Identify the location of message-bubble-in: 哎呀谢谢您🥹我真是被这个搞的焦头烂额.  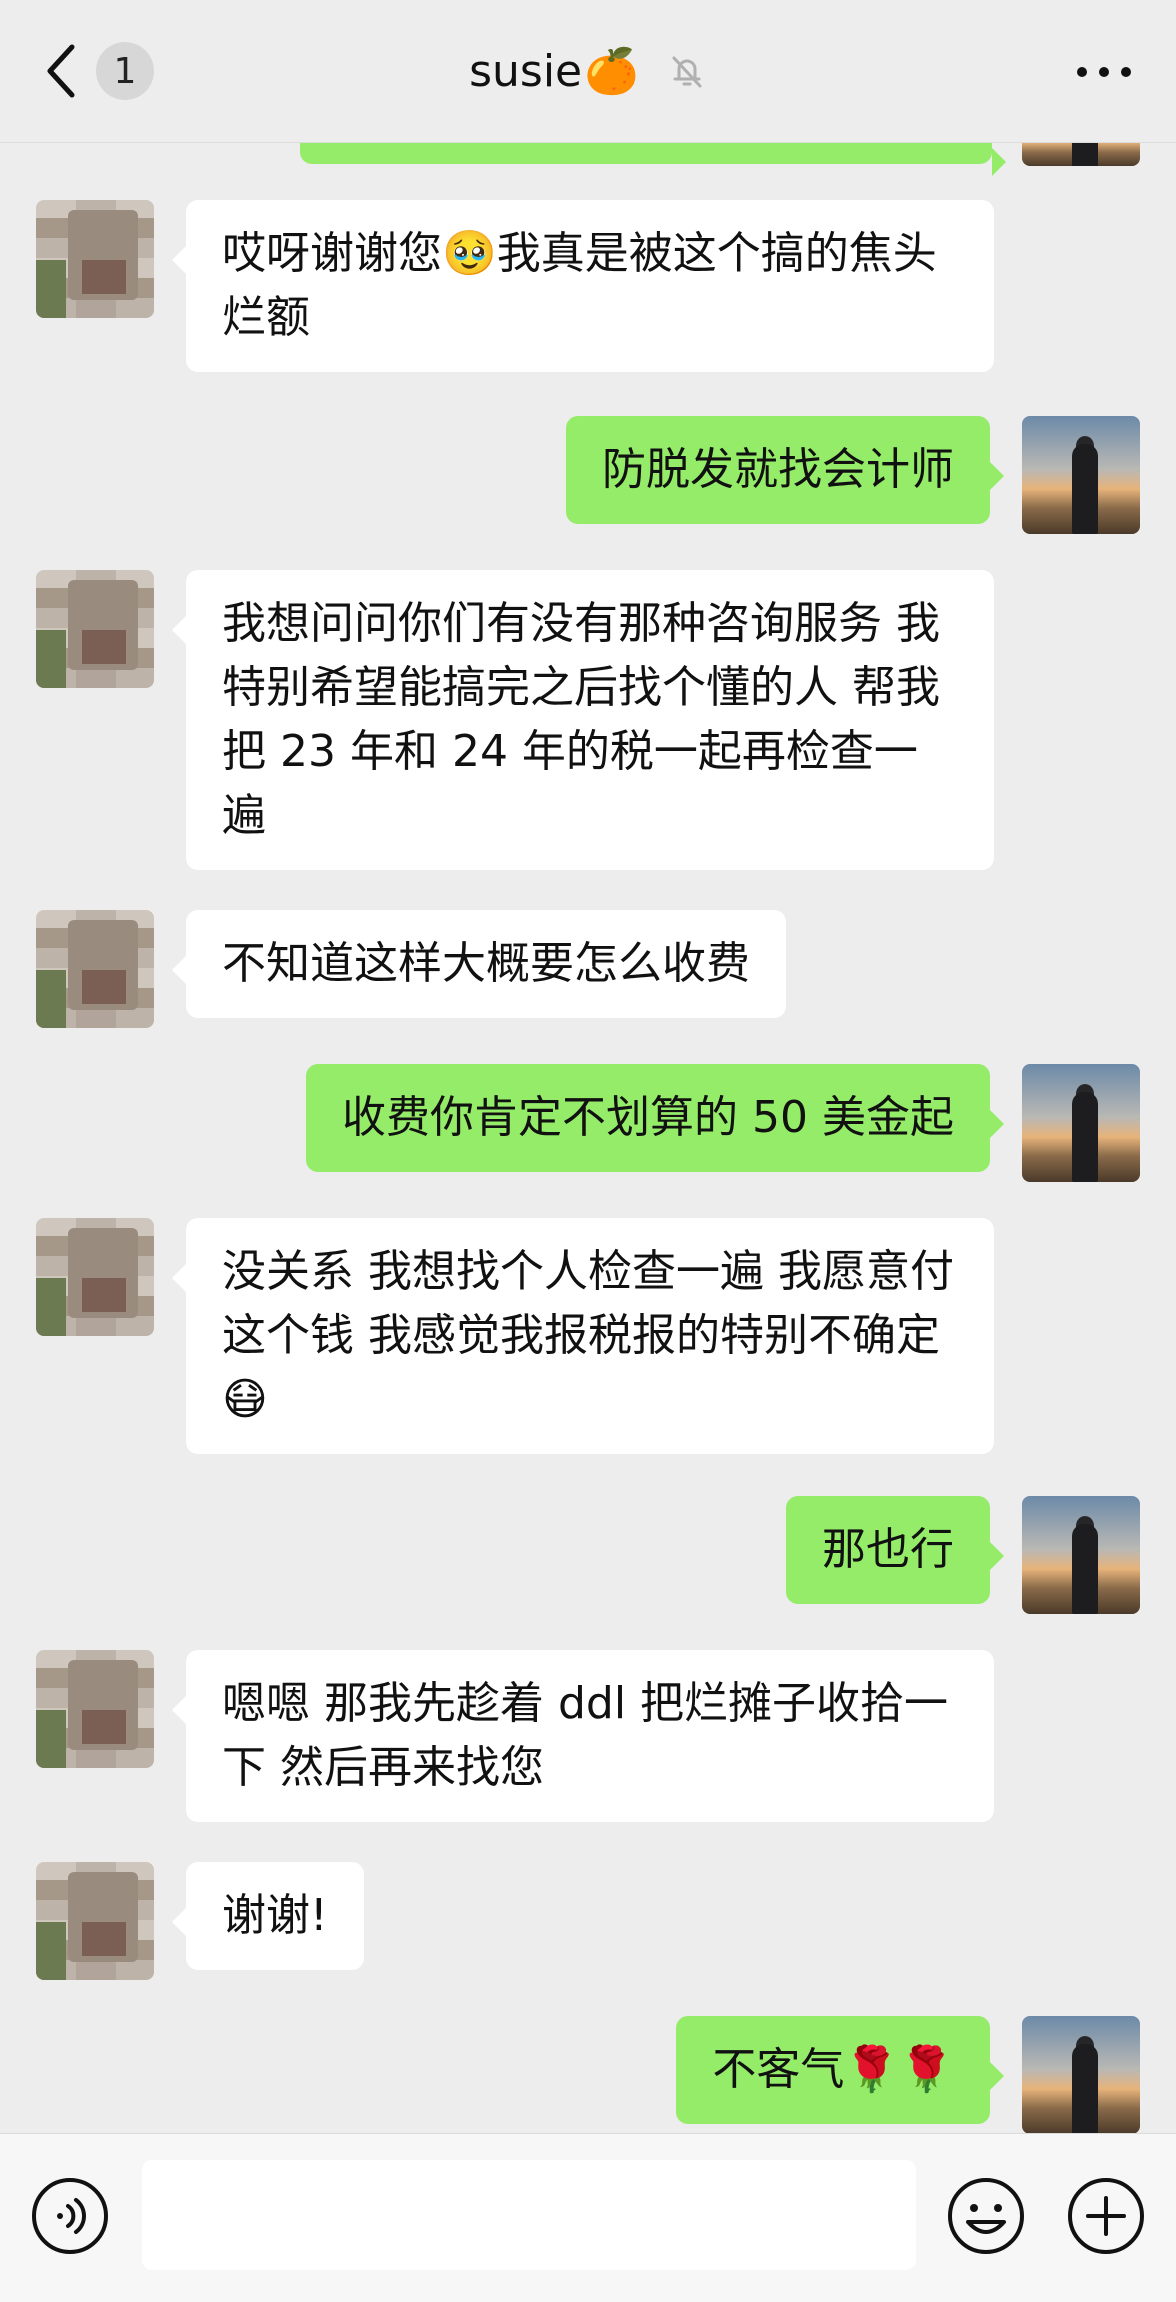
(583, 286).